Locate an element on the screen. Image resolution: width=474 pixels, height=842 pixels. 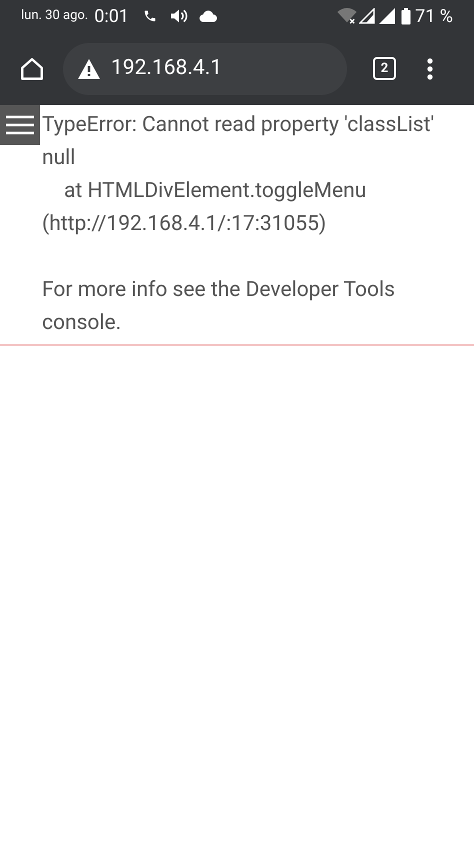
address-bar: 192.168.4.1 is located at coordinates (205, 68).